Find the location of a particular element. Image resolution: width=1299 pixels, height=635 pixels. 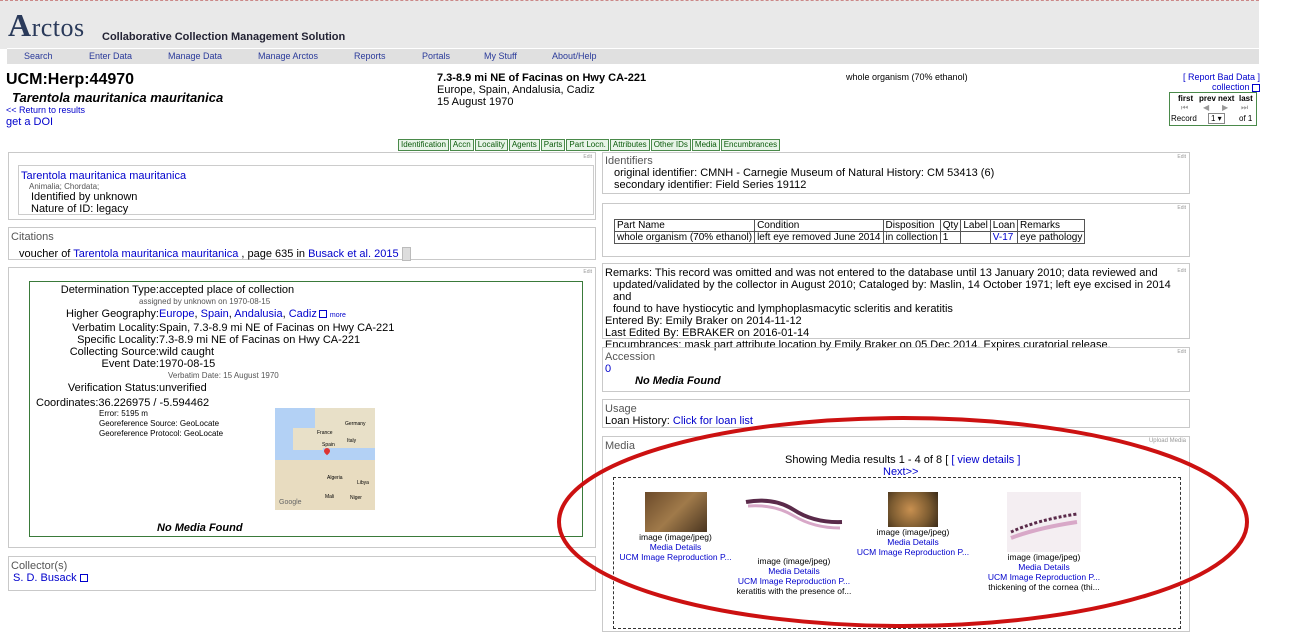

tab-other-ids: Other IDs is located at coordinates (670, 145).